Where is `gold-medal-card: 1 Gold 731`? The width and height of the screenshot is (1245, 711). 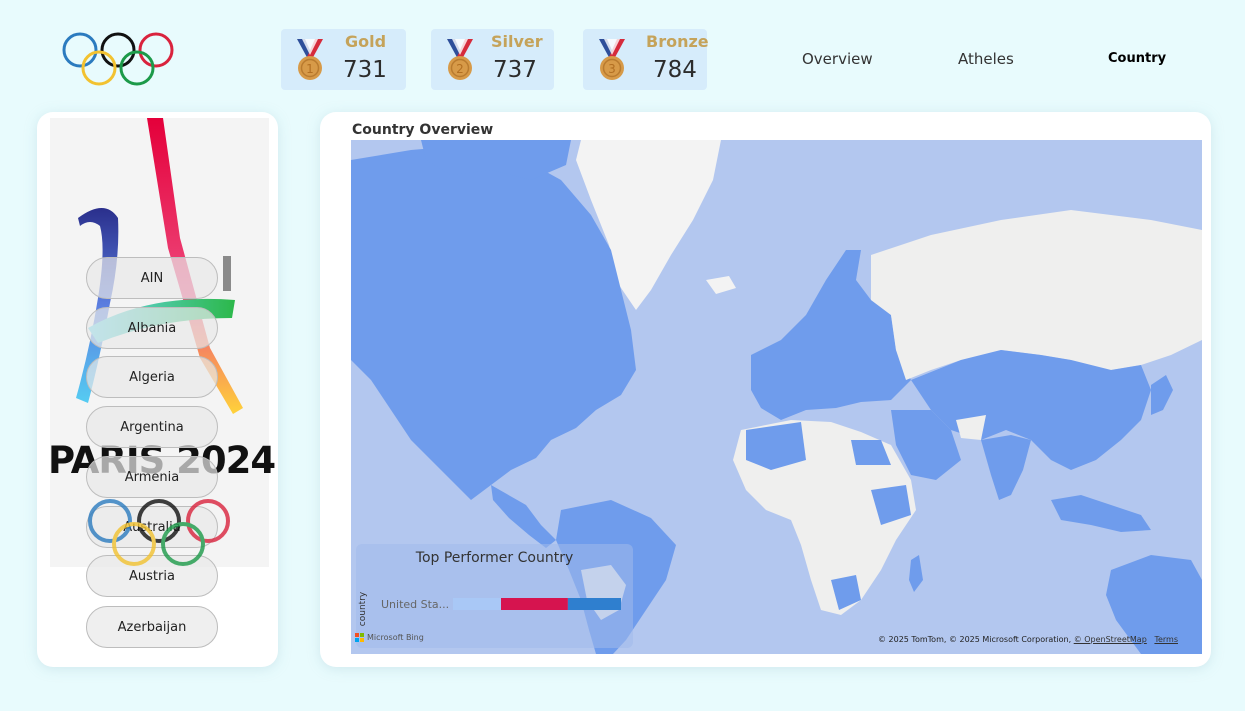 gold-medal-card: 1 Gold 731 is located at coordinates (343, 59).